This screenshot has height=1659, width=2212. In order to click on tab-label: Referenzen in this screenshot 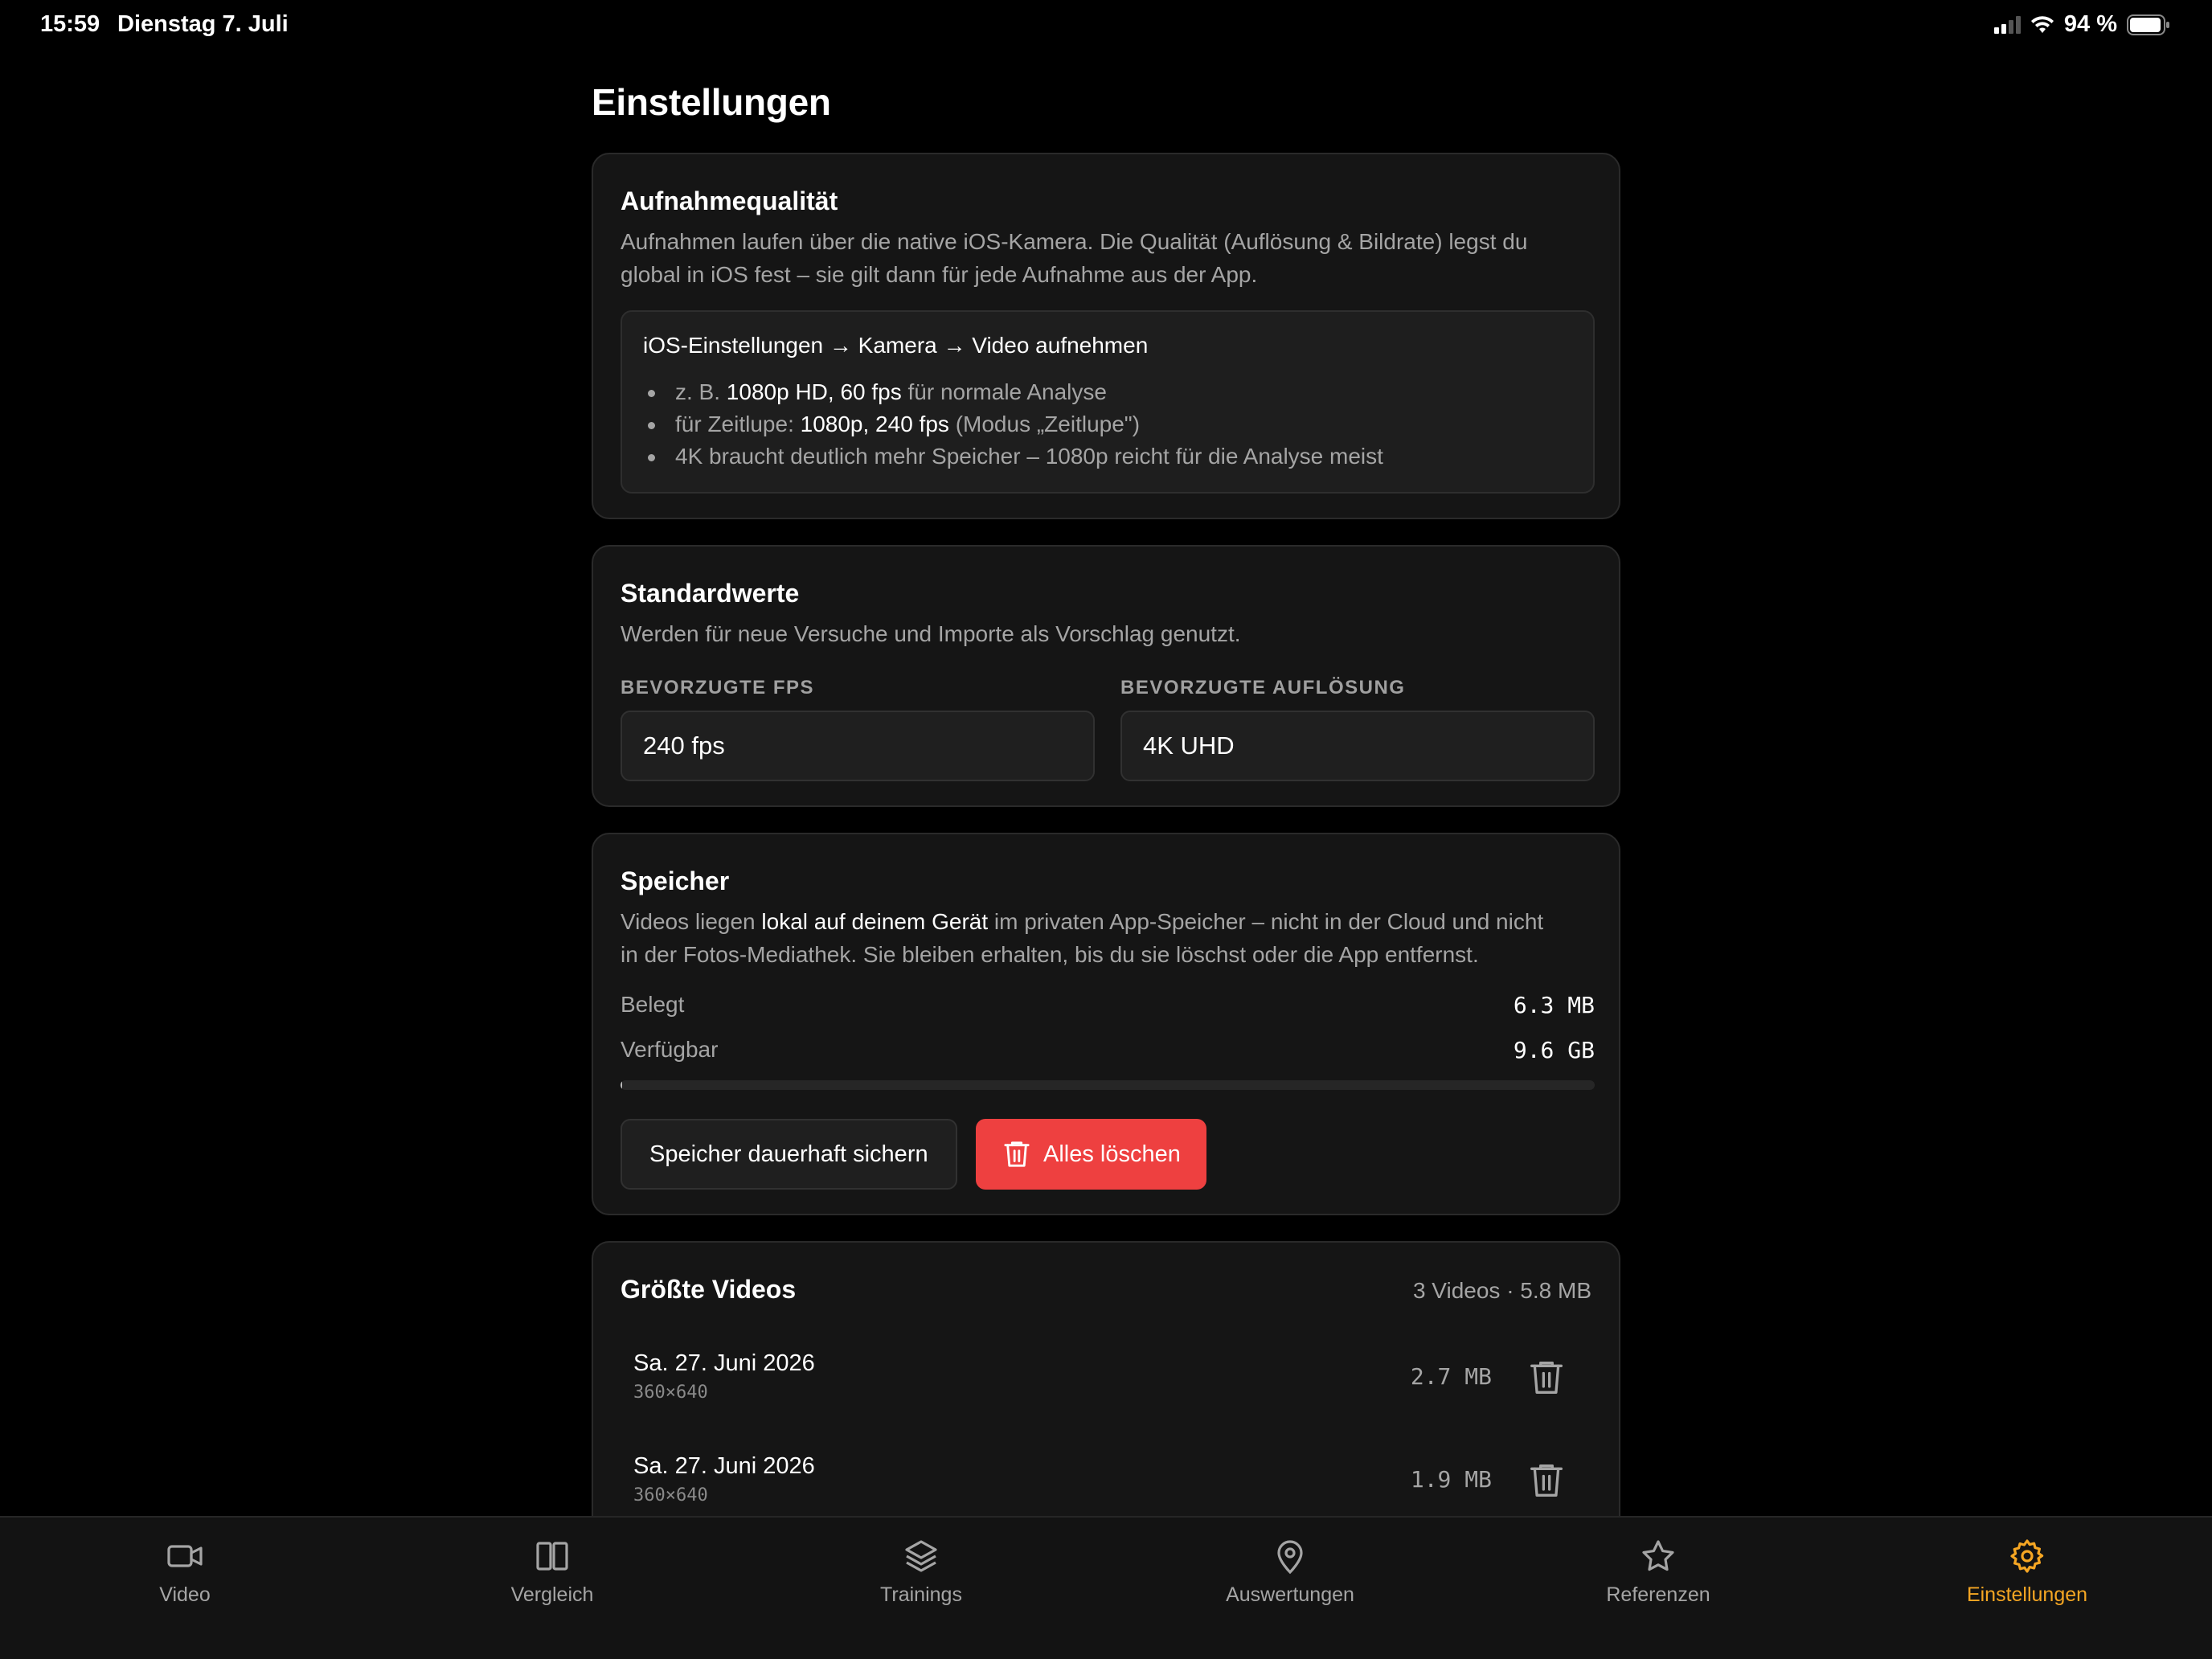, I will do `click(1658, 1594)`.